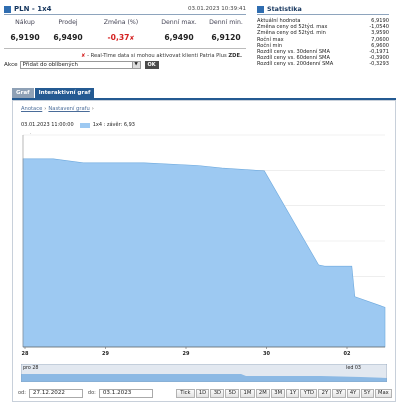 This screenshot has height=405, width=400. What do you see at coordinates (266, 354) in the screenshot?
I see `x-tick-label: 30` at bounding box center [266, 354].